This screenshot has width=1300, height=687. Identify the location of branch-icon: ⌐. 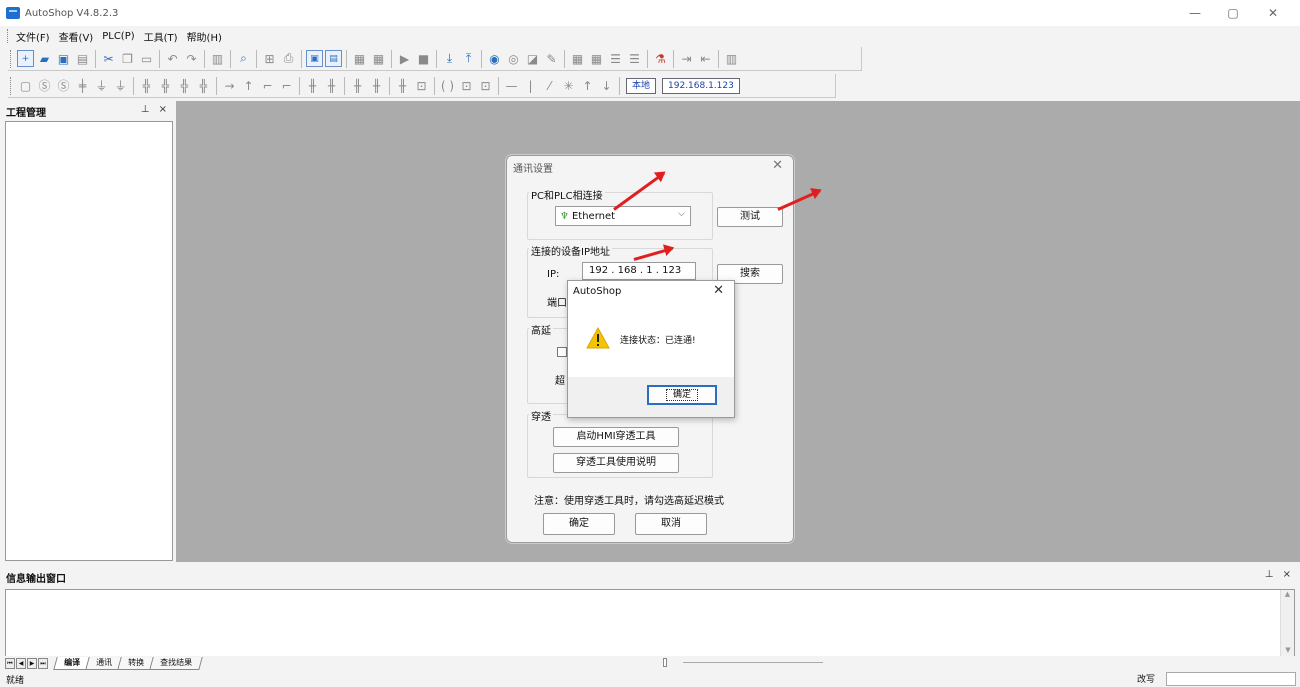
(267, 85).